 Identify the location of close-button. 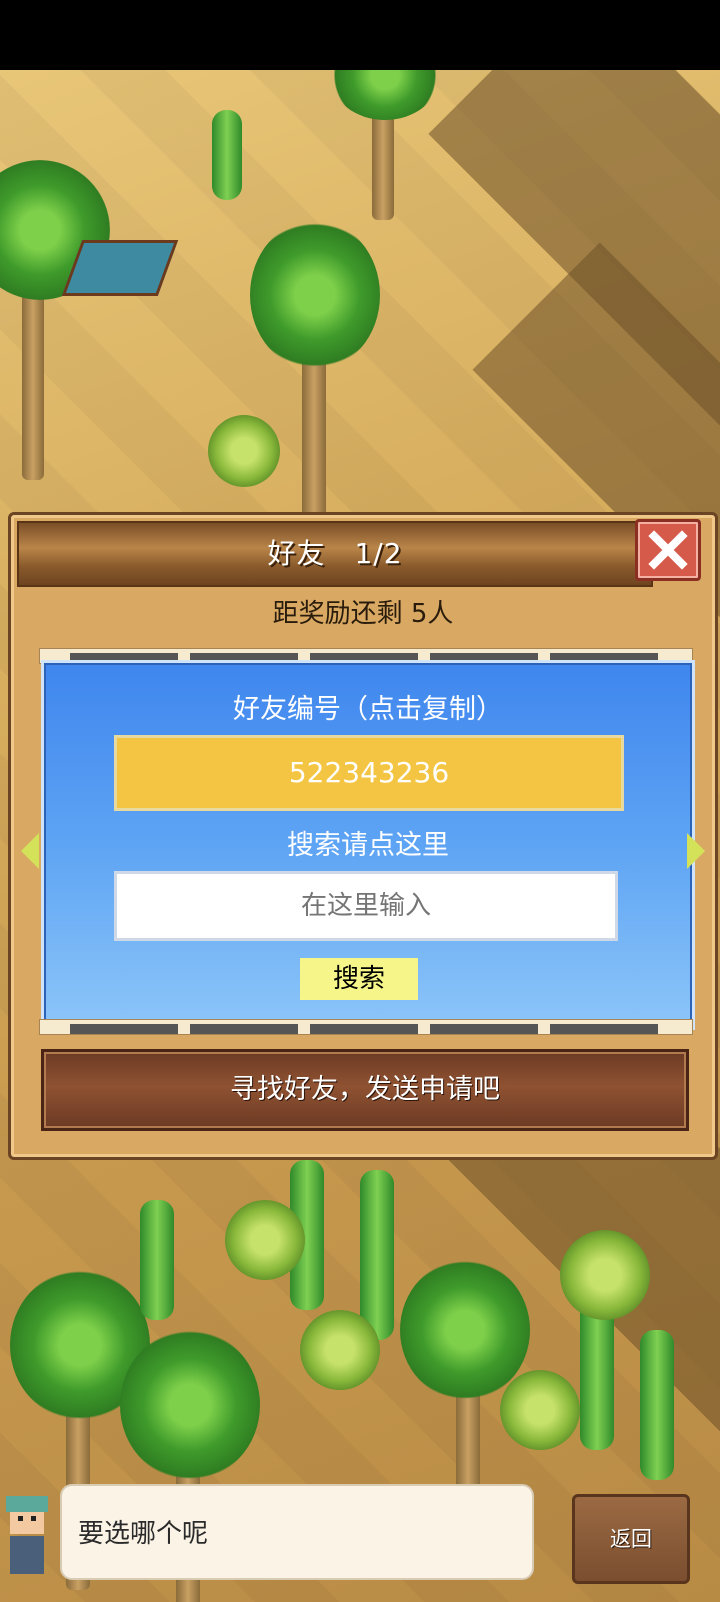
(668, 550).